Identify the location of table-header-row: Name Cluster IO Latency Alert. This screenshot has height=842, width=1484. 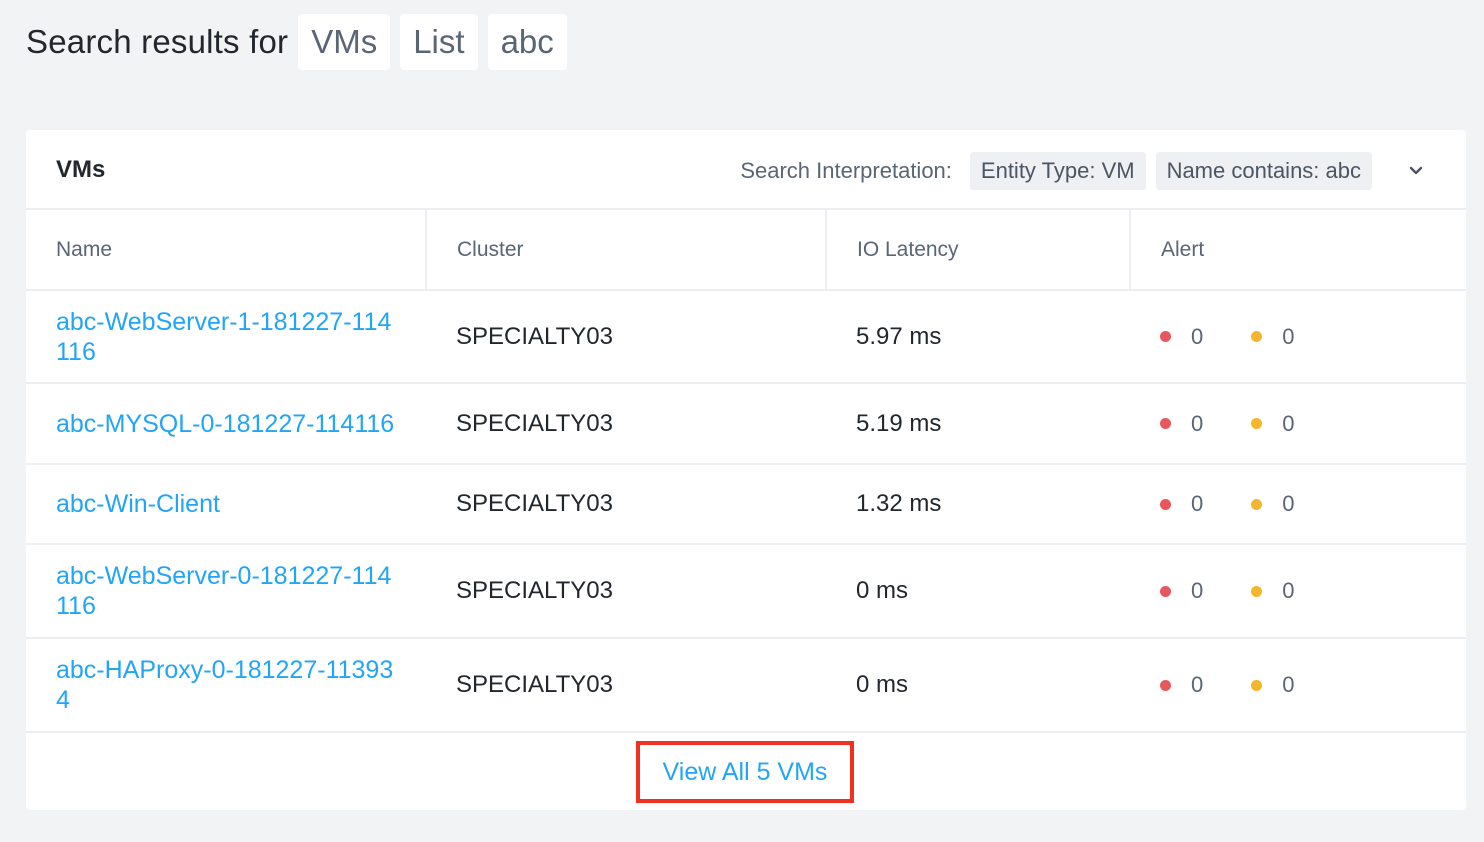
(746, 250).